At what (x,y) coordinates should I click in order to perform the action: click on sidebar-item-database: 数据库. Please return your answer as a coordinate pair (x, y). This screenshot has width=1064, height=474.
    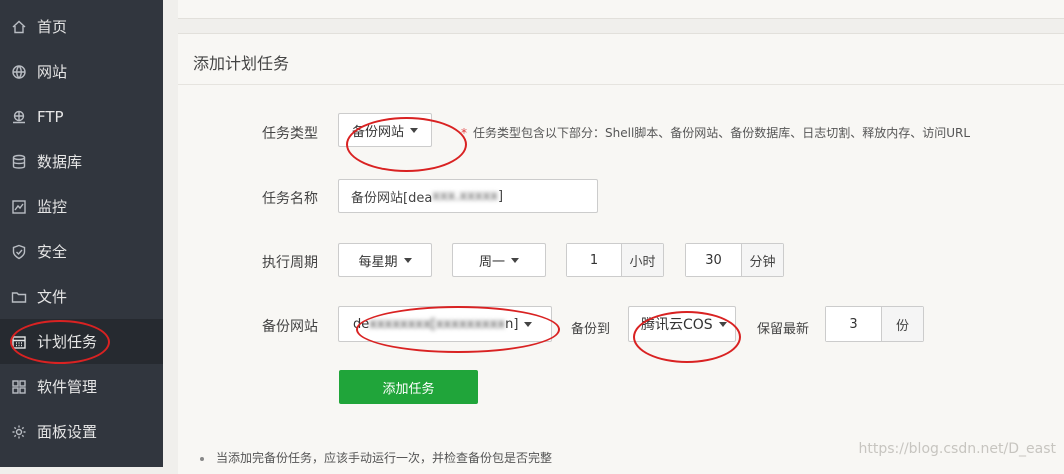
    Looking at the image, I should click on (81, 161).